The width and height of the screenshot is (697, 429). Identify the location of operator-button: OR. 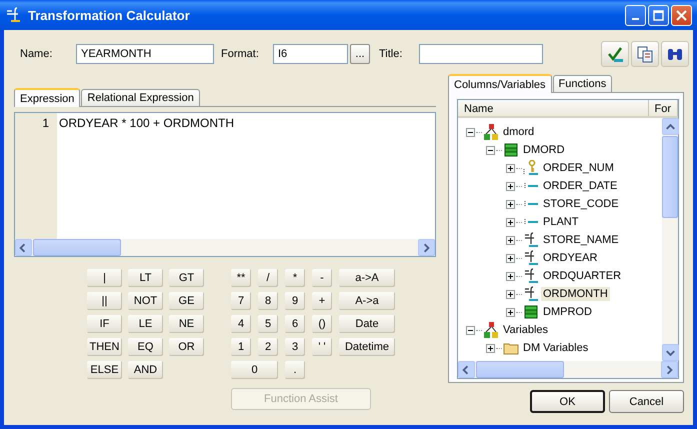
(186, 347).